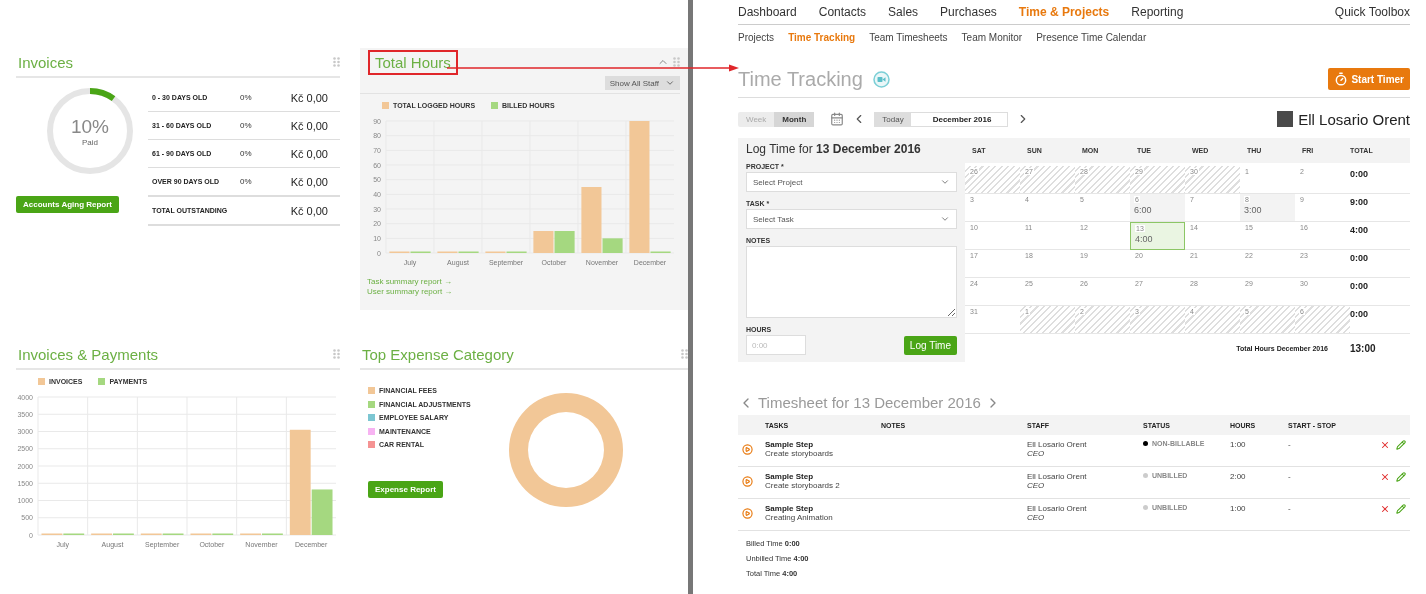 This screenshot has width=1426, height=594. What do you see at coordinates (851, 182) in the screenshot?
I see `project-select: Select Project` at bounding box center [851, 182].